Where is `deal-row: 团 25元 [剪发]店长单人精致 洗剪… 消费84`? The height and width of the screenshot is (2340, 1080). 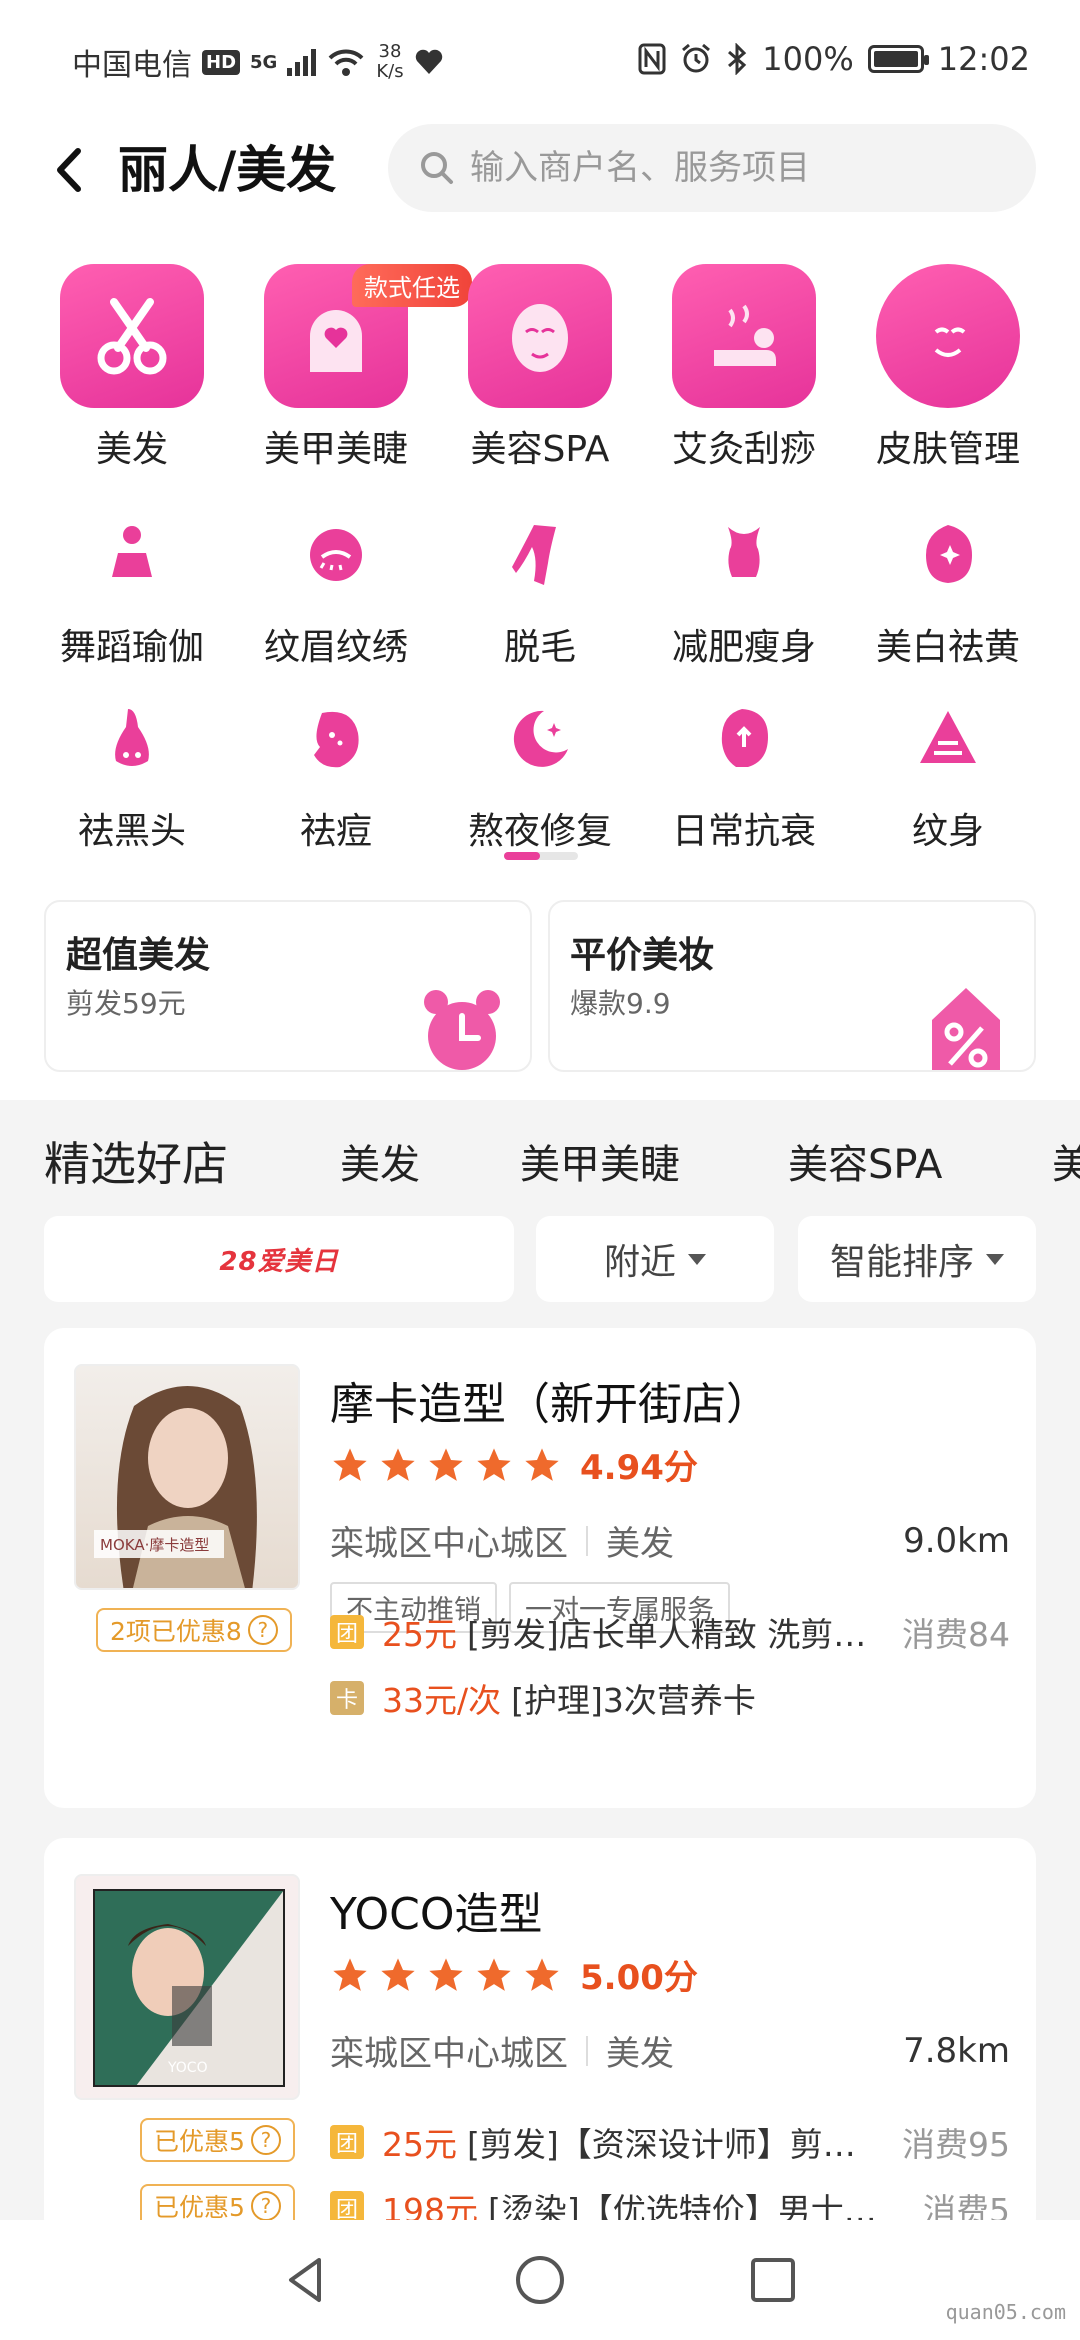 deal-row: 团 25元 [剪发]店长单人精致 洗剪… 消费84 is located at coordinates (670, 1632).